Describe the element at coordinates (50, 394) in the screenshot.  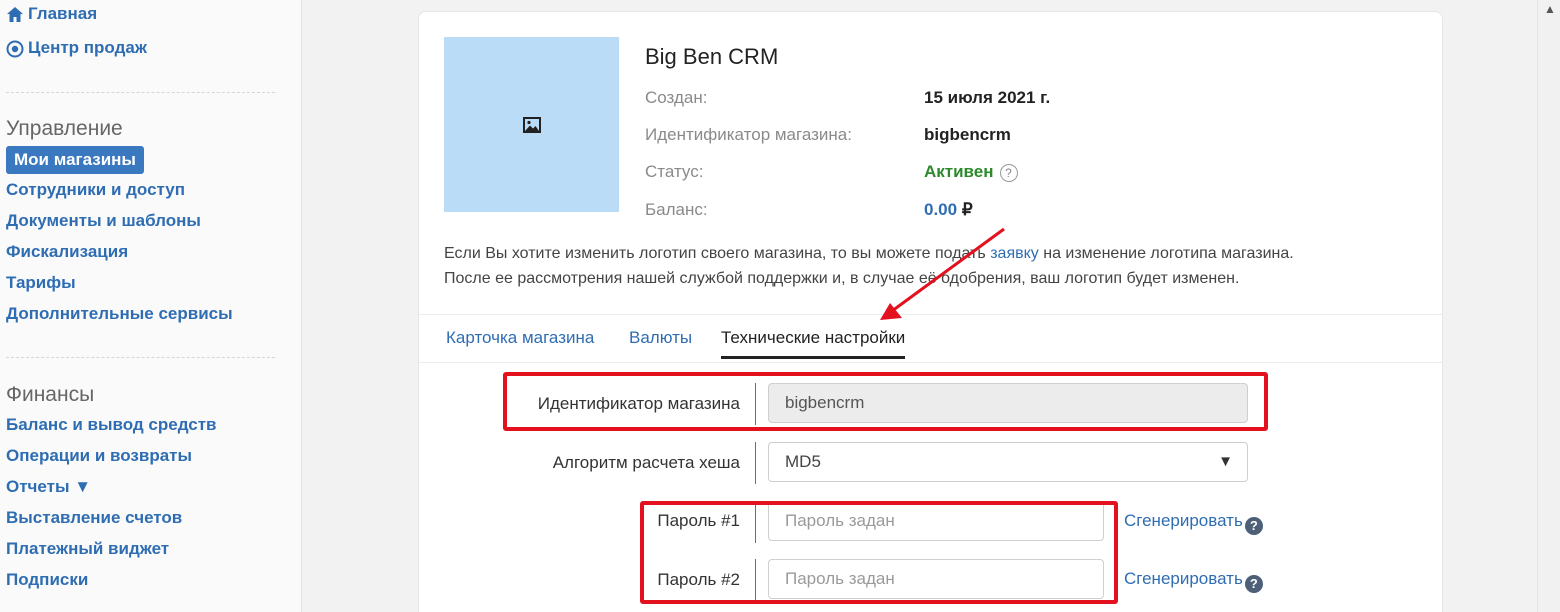
I see `section-title-finance: Финансы` at that location.